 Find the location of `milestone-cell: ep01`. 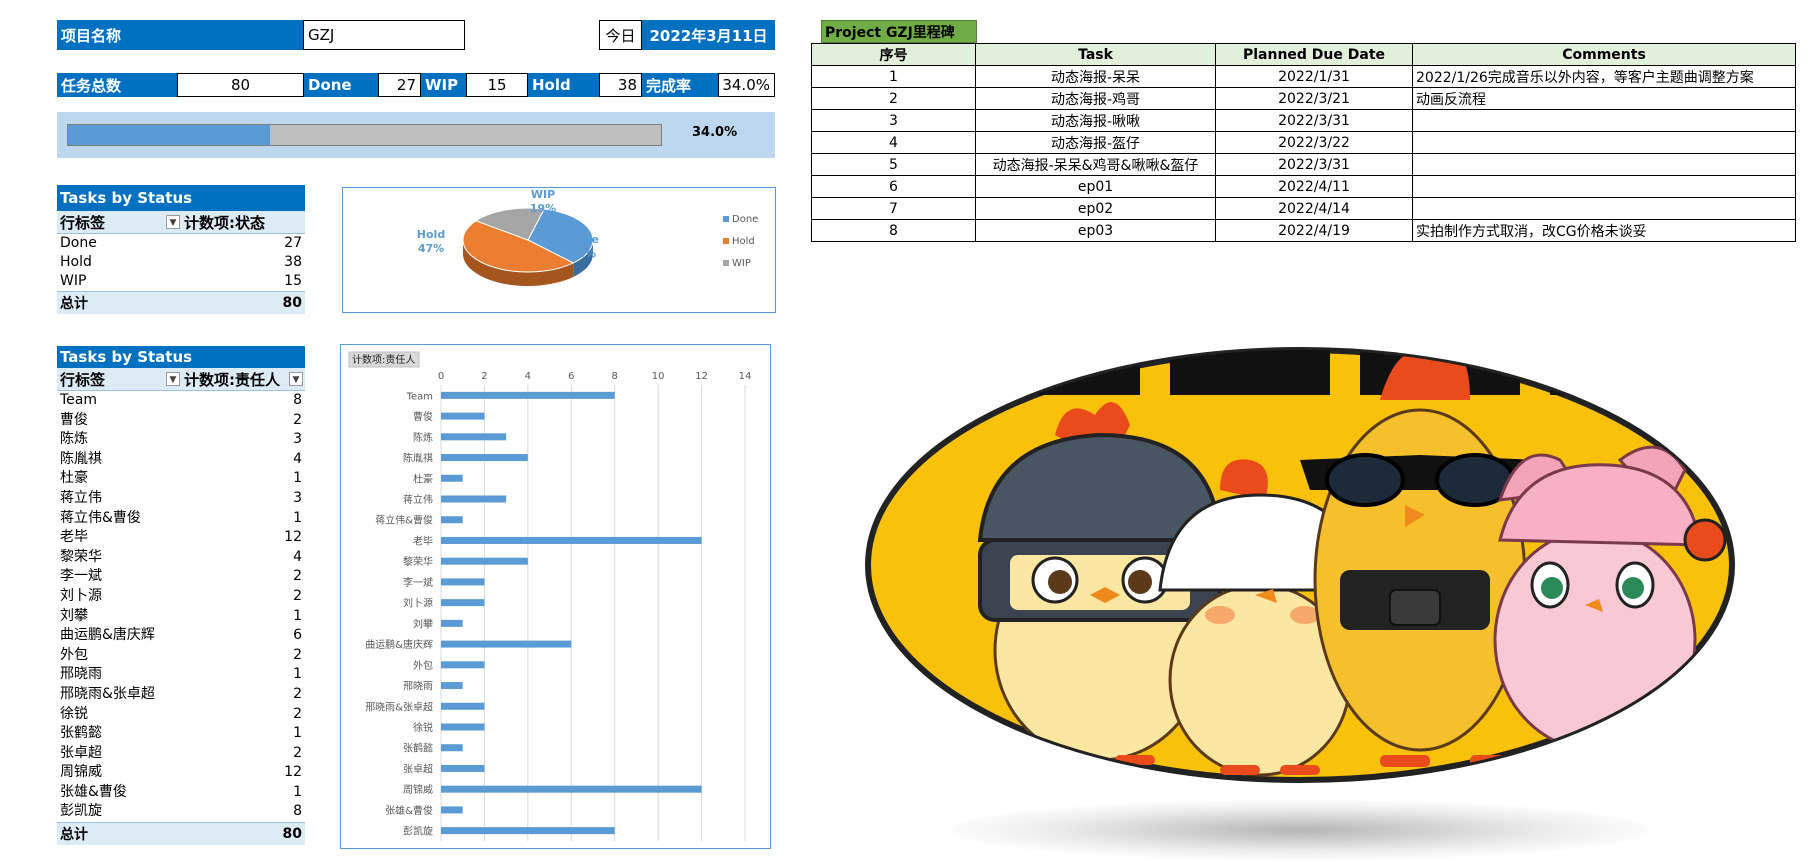

milestone-cell: ep01 is located at coordinates (1095, 186).